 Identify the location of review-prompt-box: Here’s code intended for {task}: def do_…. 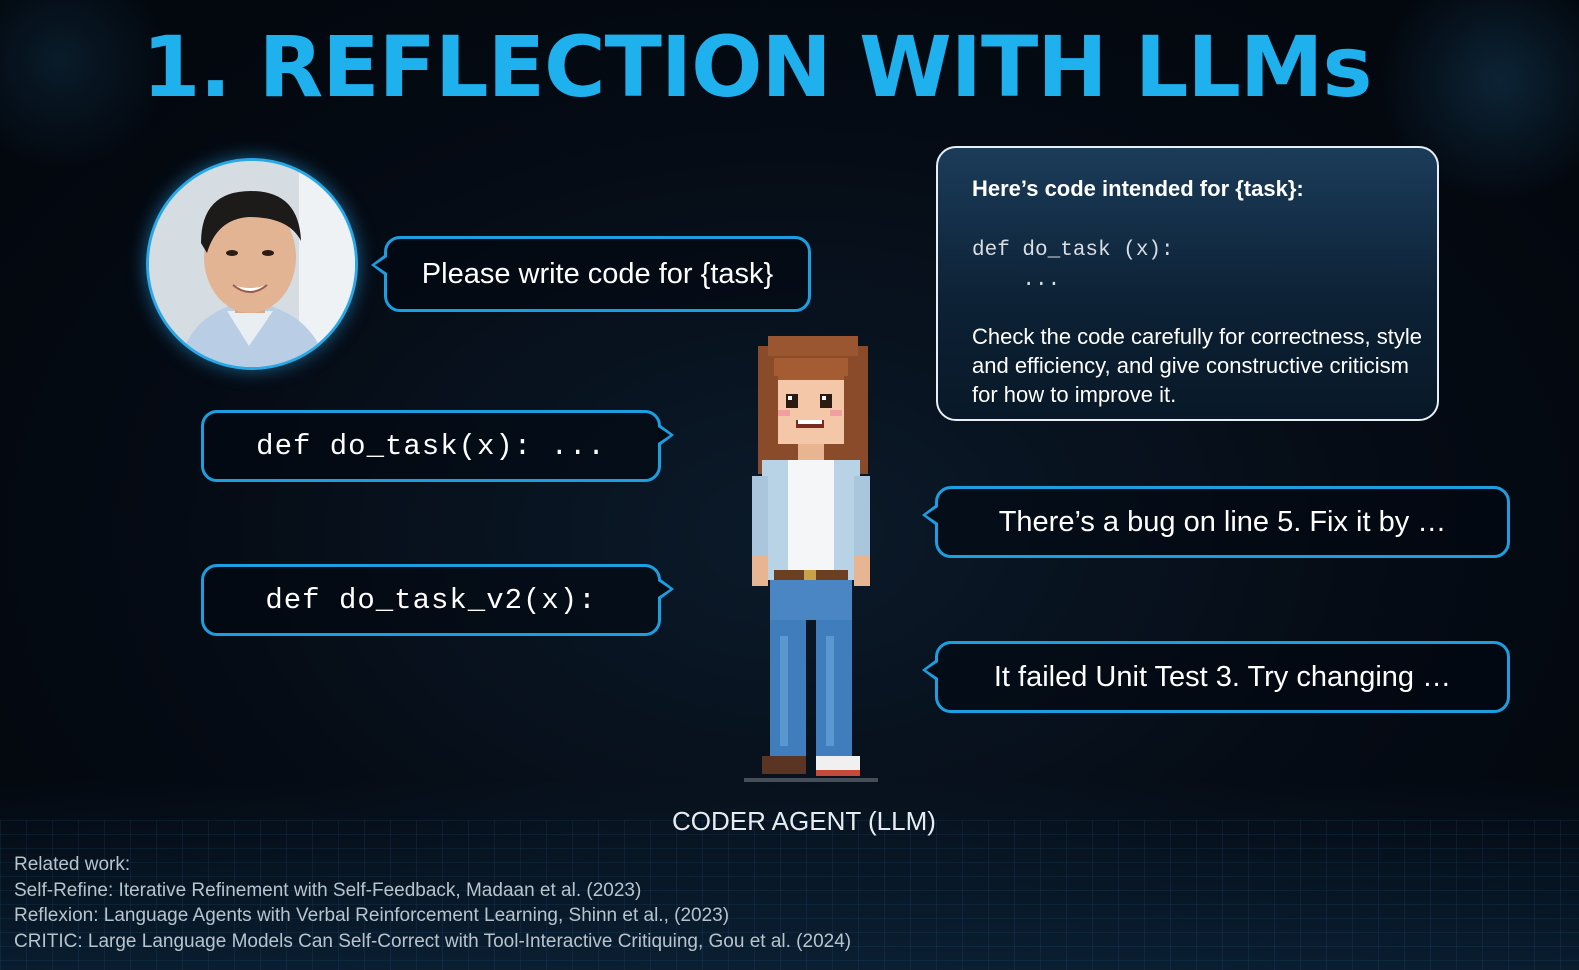
(1187, 283).